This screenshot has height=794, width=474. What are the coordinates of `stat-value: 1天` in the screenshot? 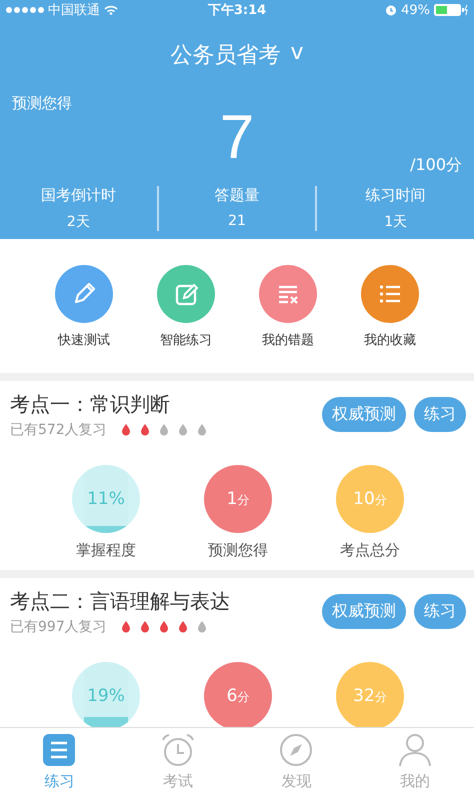 It's located at (396, 222).